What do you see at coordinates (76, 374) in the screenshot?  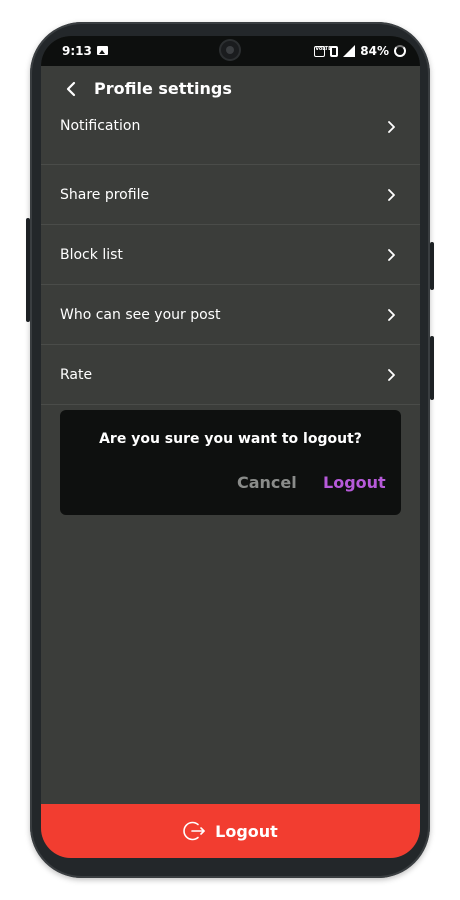 I see `menu-item-label: Rate` at bounding box center [76, 374].